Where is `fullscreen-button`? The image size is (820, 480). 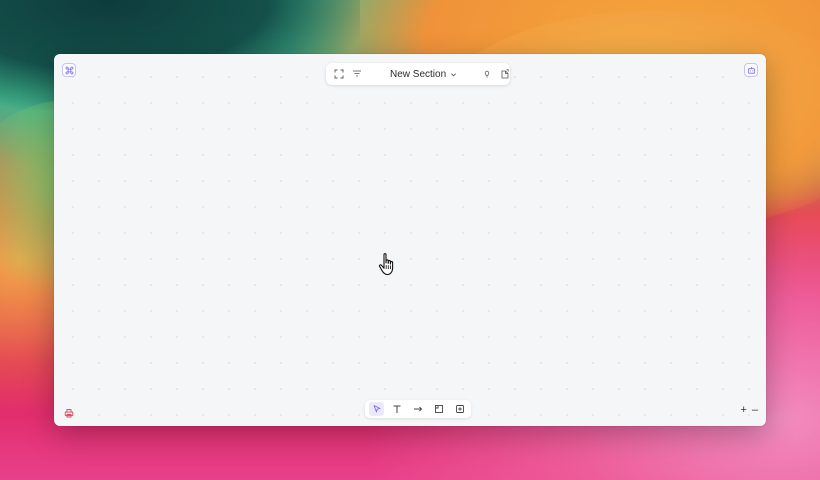 fullscreen-button is located at coordinates (339, 74).